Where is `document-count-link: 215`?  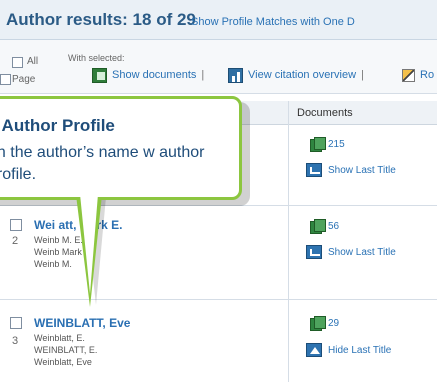
document-count-link: 215 is located at coordinates (327, 144).